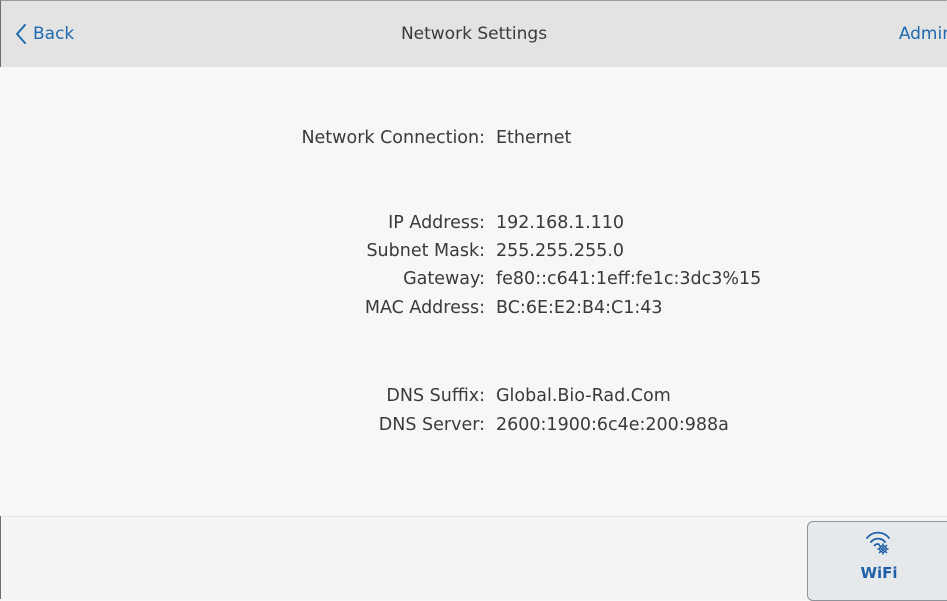 This screenshot has height=601, width=947. Describe the element at coordinates (878, 543) in the screenshot. I see `wifi-gear-icon` at that location.